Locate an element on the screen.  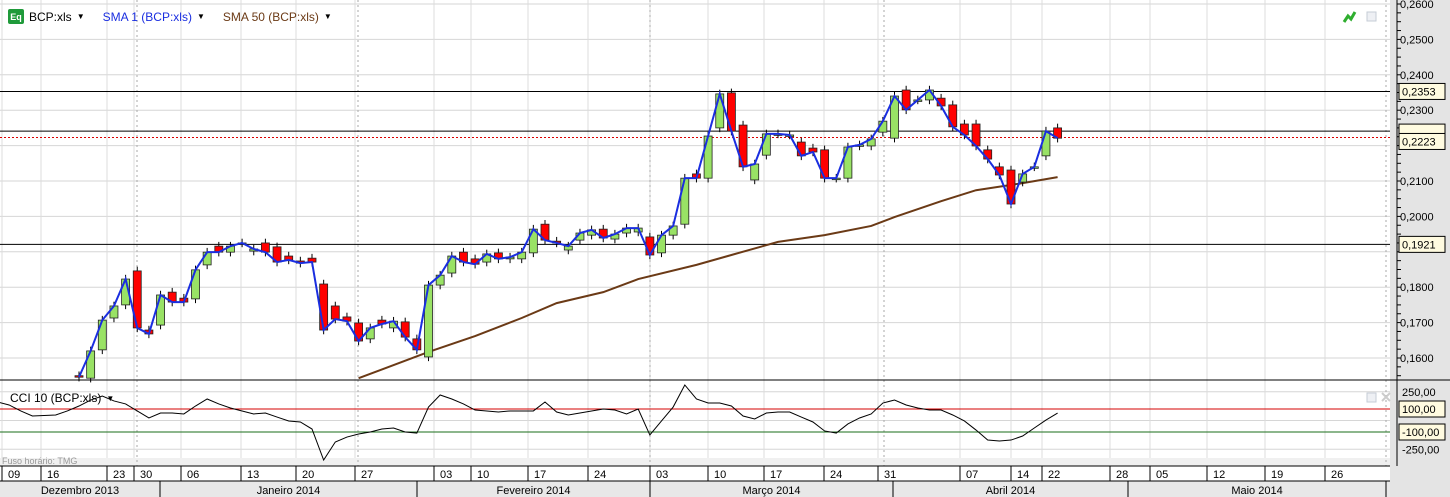
date-label: 14 is located at coordinates (1023, 475).